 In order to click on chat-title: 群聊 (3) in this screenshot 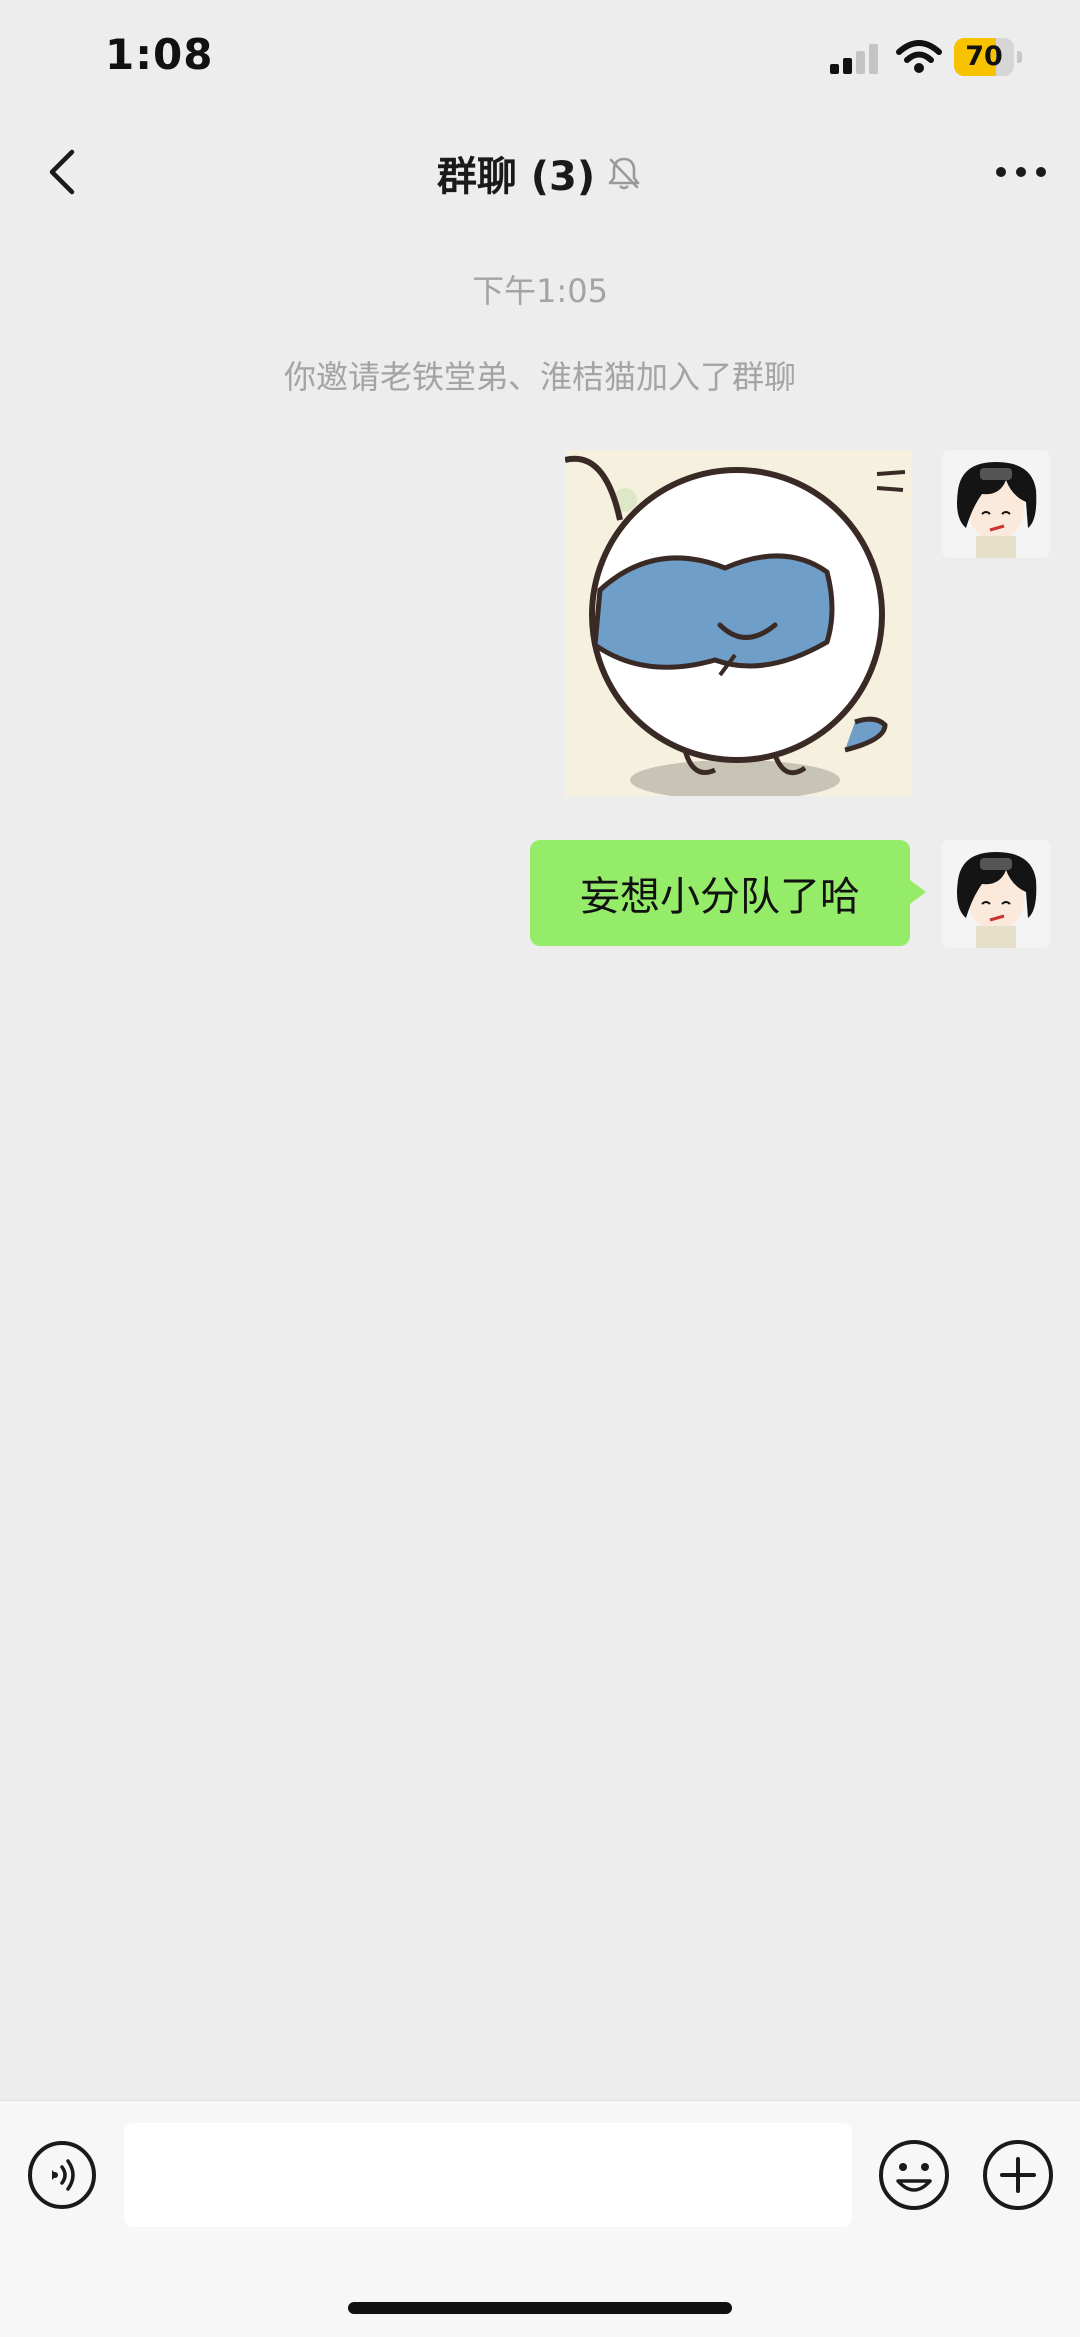, I will do `click(516, 177)`.